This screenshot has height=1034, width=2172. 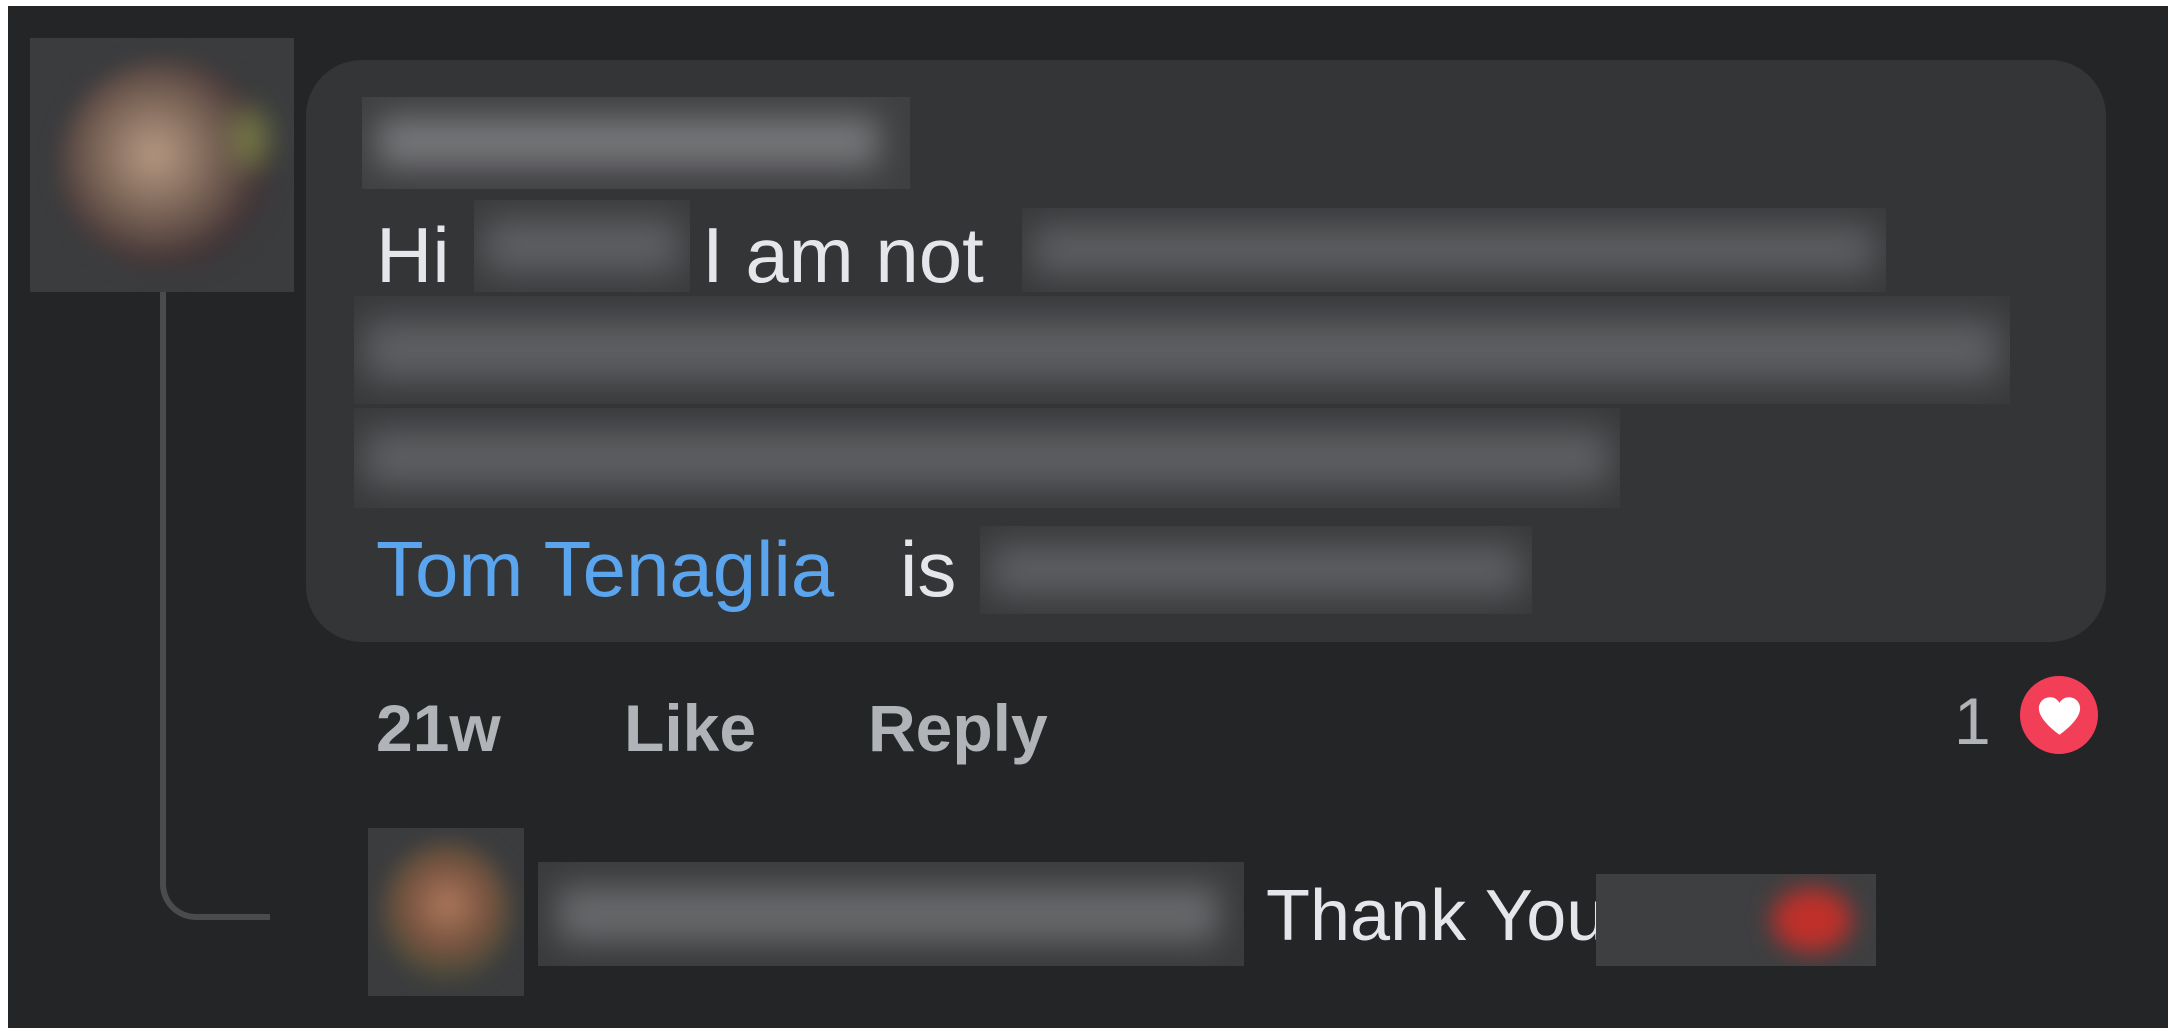 I want to click on comment-greeting: Hi, so click(x=413, y=255).